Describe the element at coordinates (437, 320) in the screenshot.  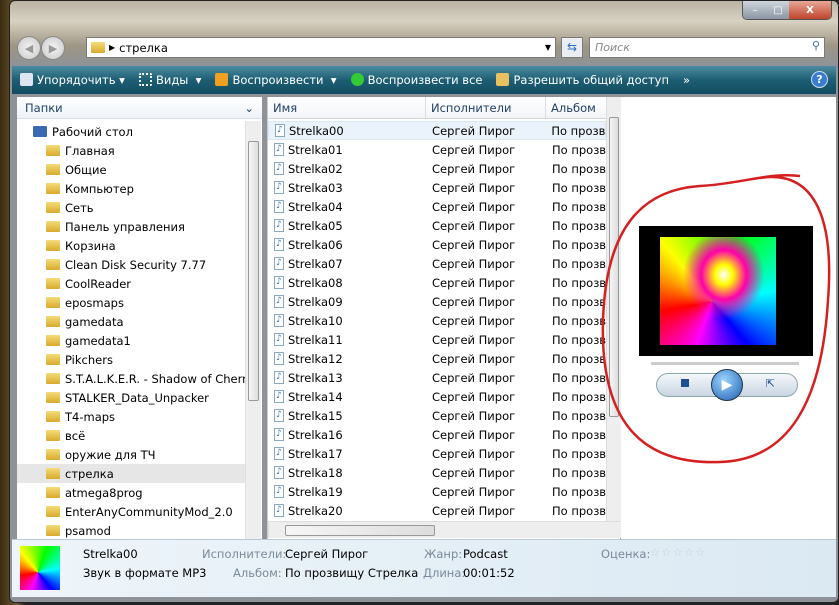
I see `file-row: ♪ Strelka10 Сергей Пирог По прозви` at that location.